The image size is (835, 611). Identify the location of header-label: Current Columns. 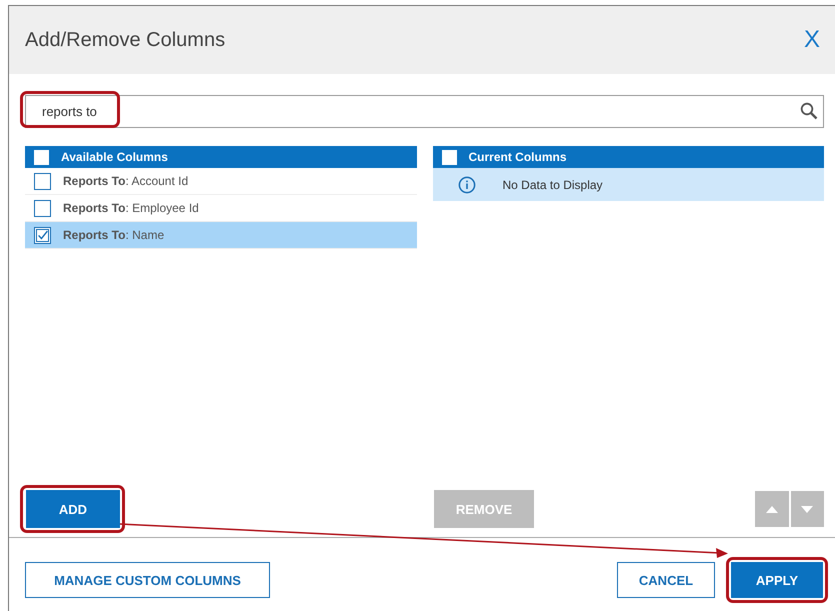
(517, 157).